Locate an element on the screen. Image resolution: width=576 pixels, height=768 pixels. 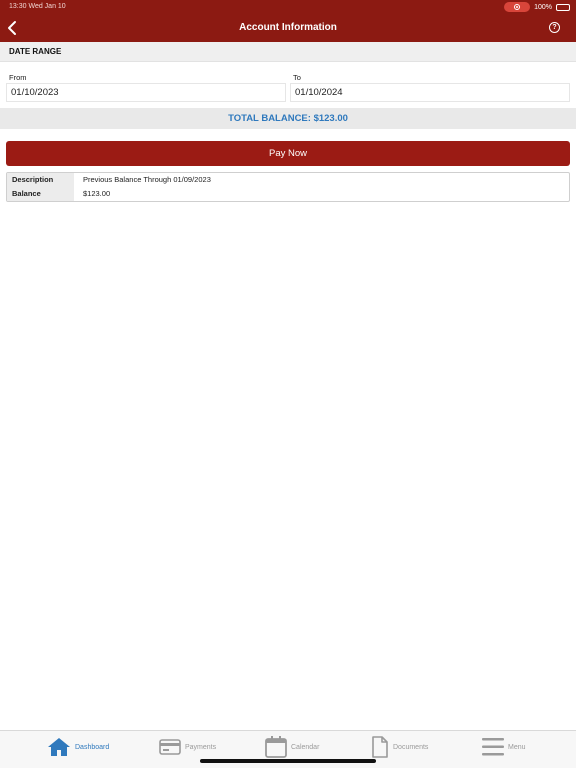
battery-percent: 100% is located at coordinates (543, 7).